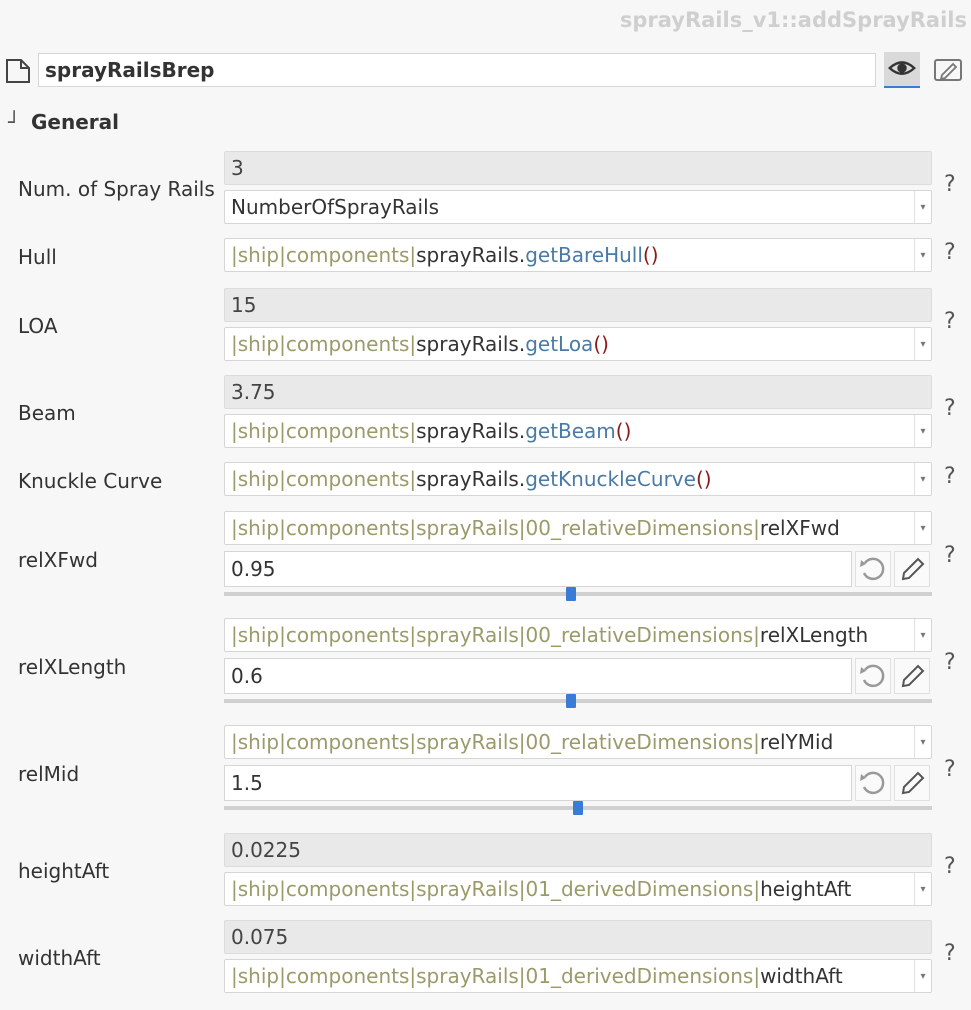 The width and height of the screenshot is (971, 1010). Describe the element at coordinates (49, 774) in the screenshot. I see `label-relmid: relMid` at that location.